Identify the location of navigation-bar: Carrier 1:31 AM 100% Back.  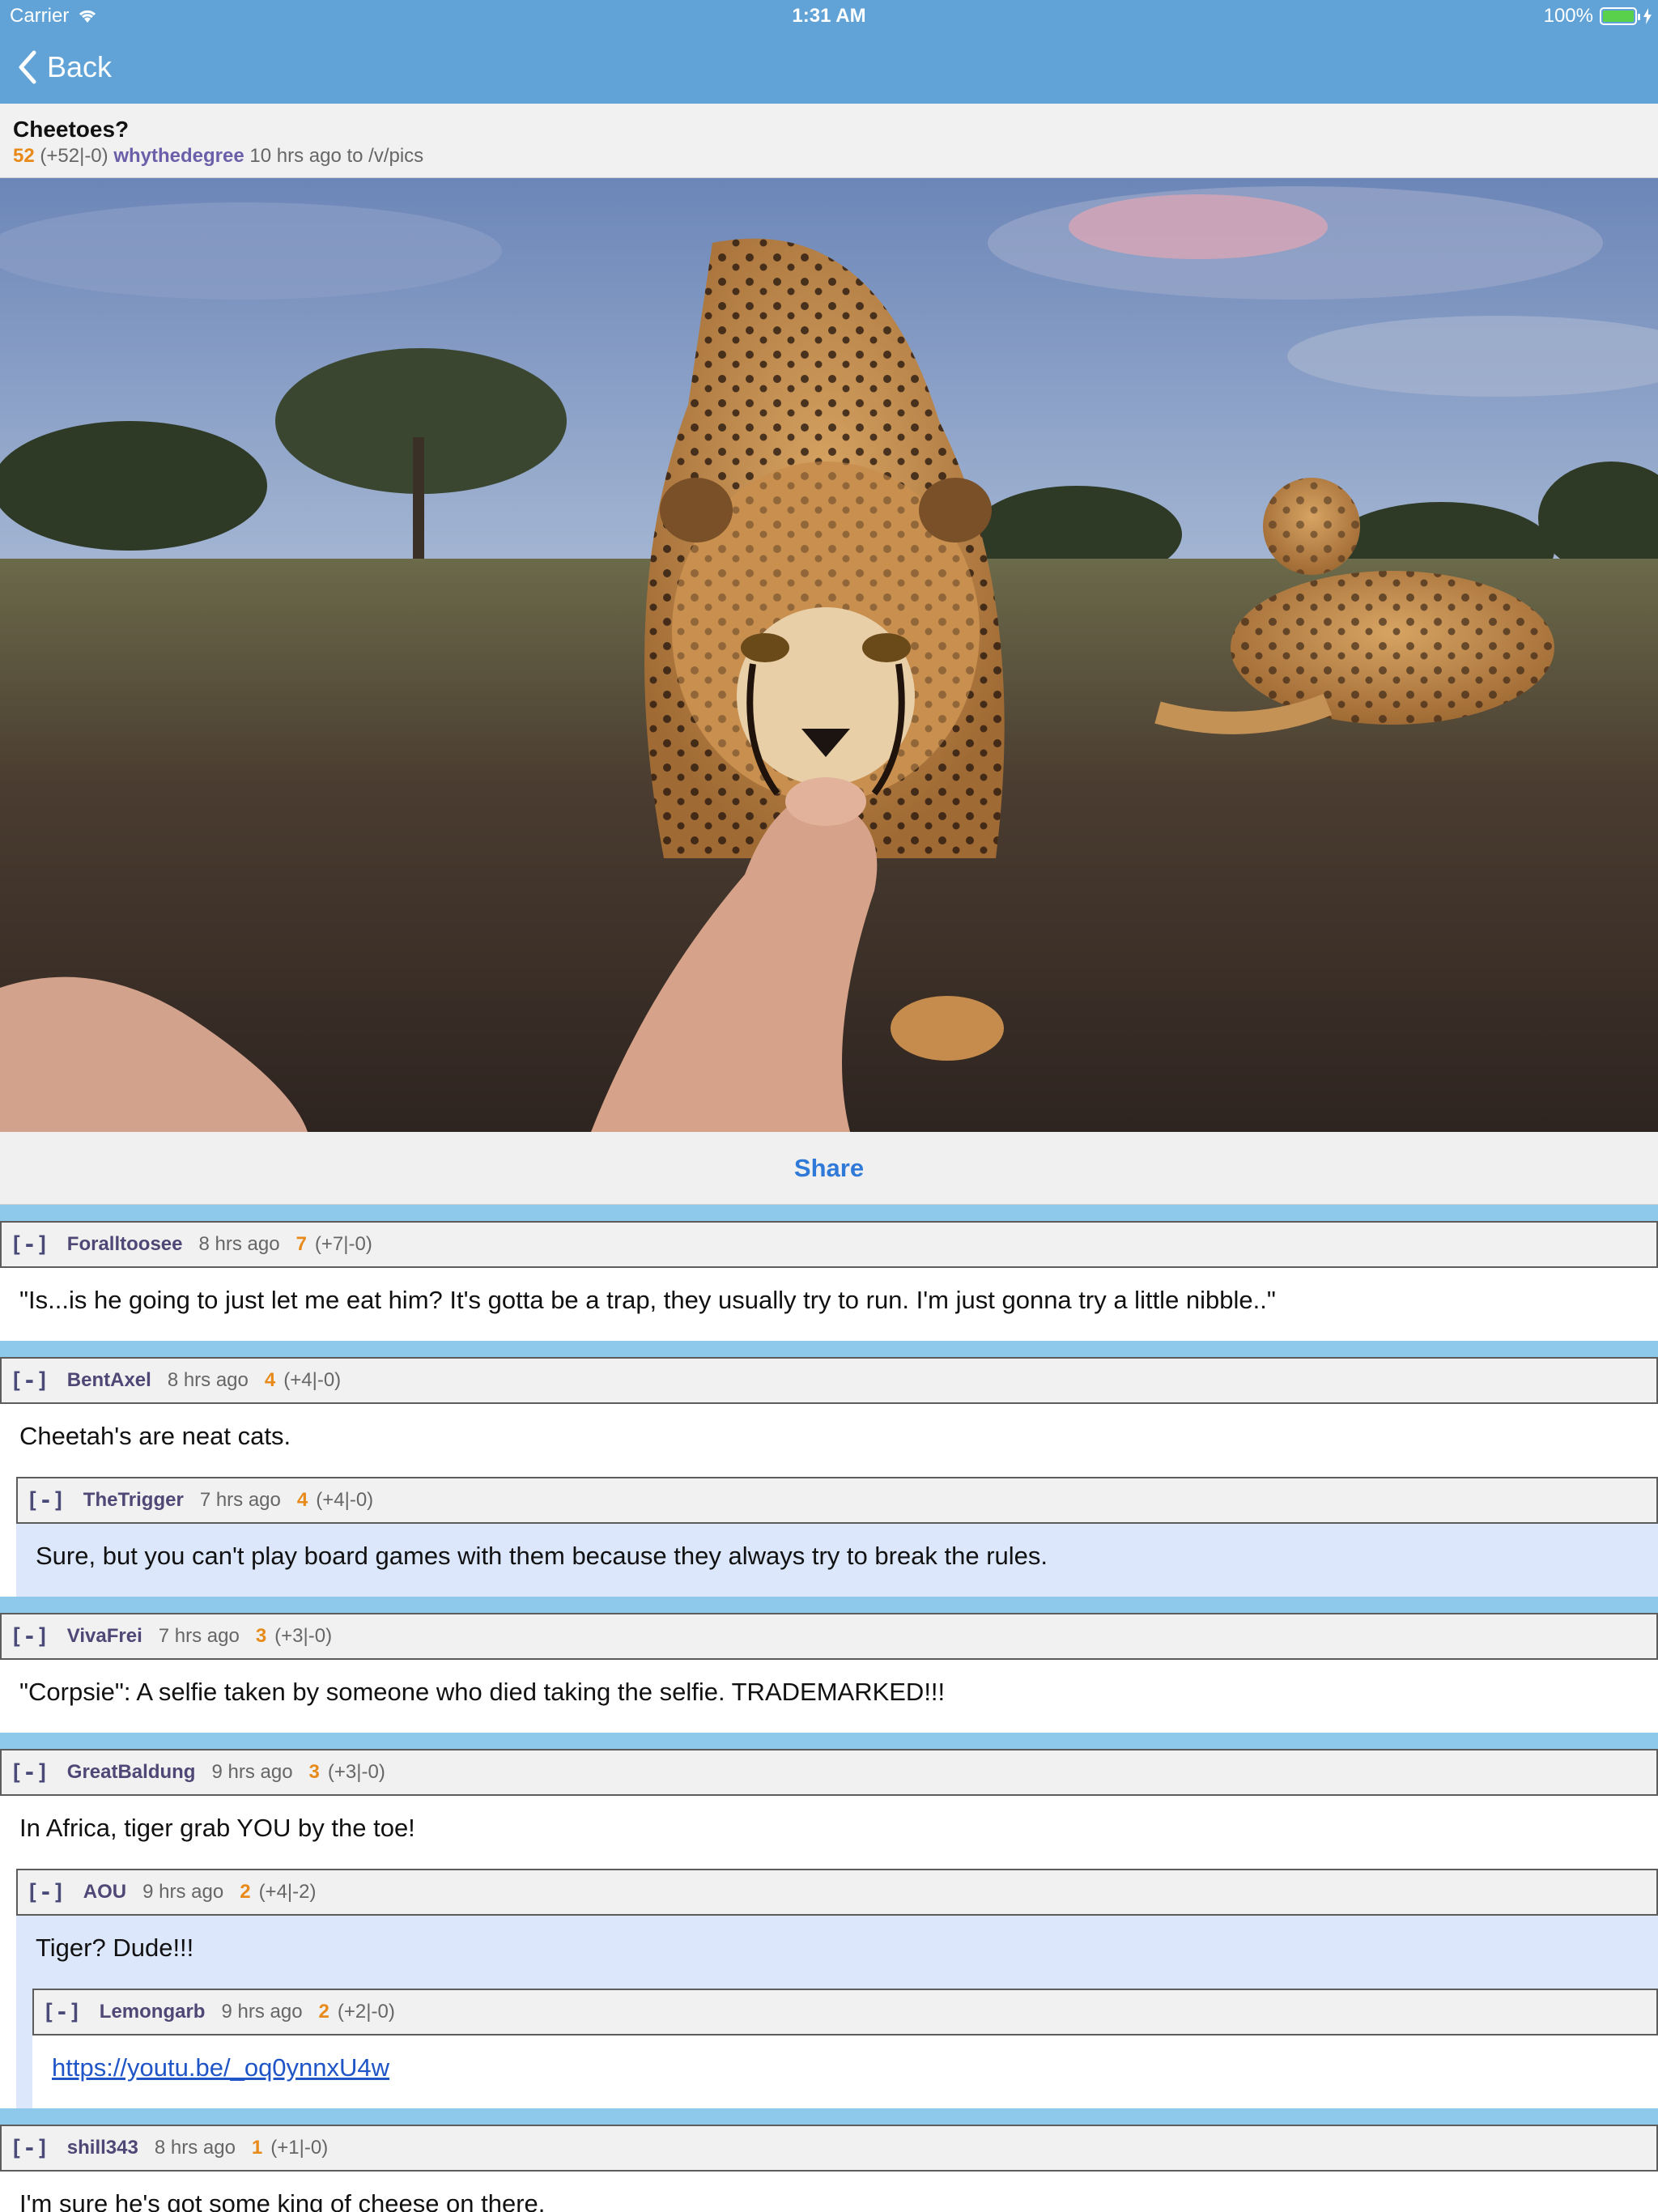
(829, 52).